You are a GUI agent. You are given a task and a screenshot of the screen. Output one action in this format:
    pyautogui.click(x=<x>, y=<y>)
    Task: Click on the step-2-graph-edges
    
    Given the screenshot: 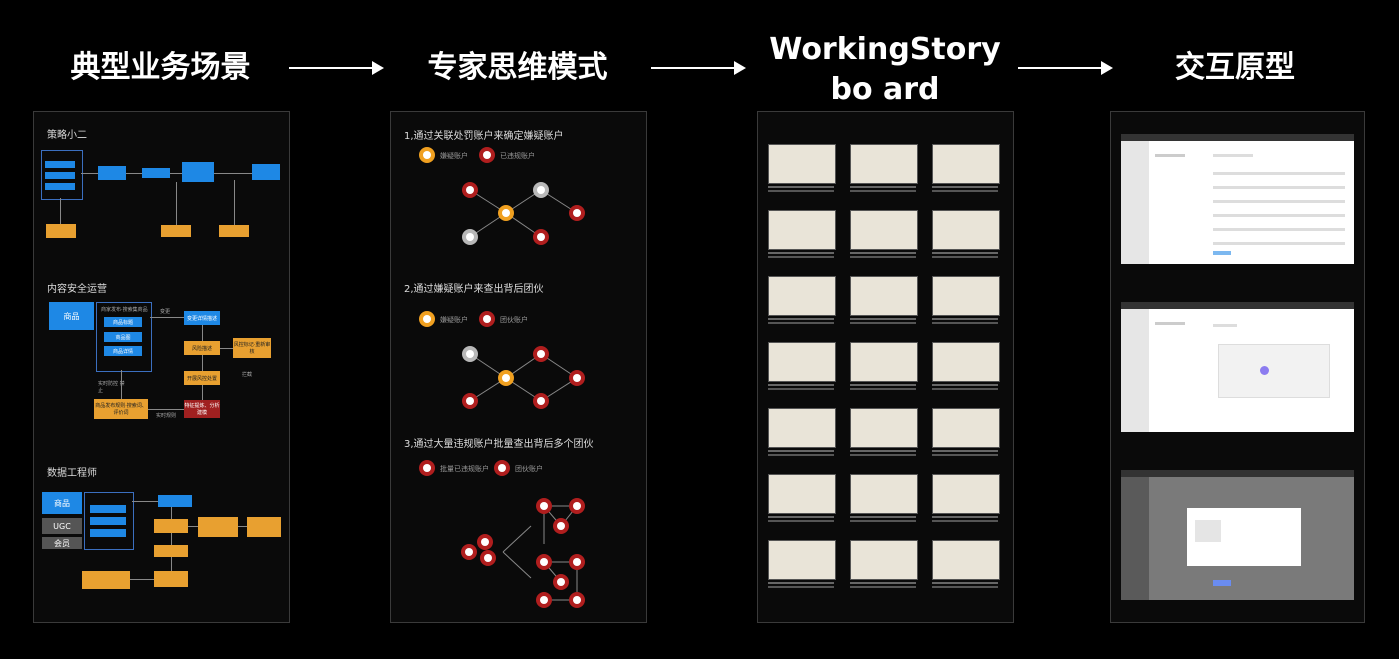 What is the action you would take?
    pyautogui.click(x=523, y=377)
    